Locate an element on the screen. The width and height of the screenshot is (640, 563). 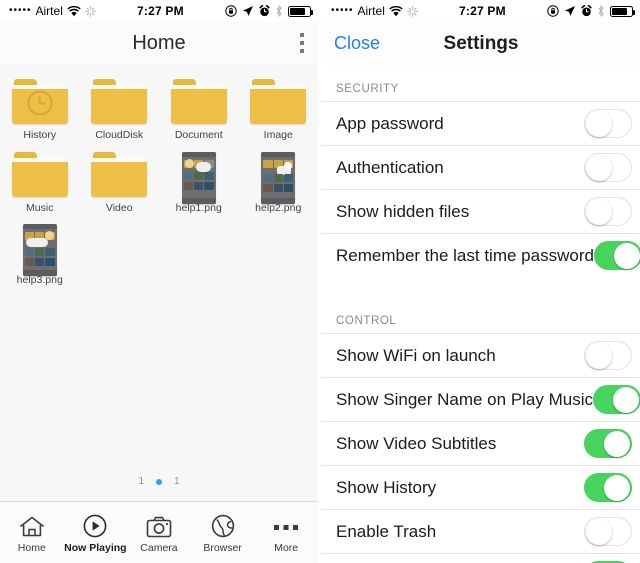
setting-row-show-history: Show History is located at coordinates (481, 487).